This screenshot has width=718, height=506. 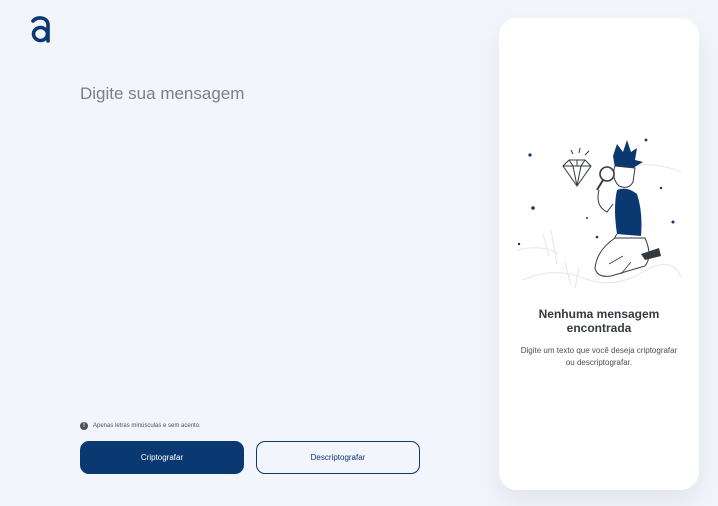 I want to click on diamond-icon, so click(x=577, y=173).